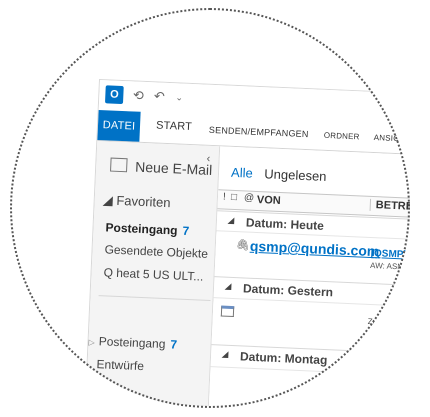  What do you see at coordinates (285, 224) in the screenshot?
I see `date-group-label: Datum: Heute` at bounding box center [285, 224].